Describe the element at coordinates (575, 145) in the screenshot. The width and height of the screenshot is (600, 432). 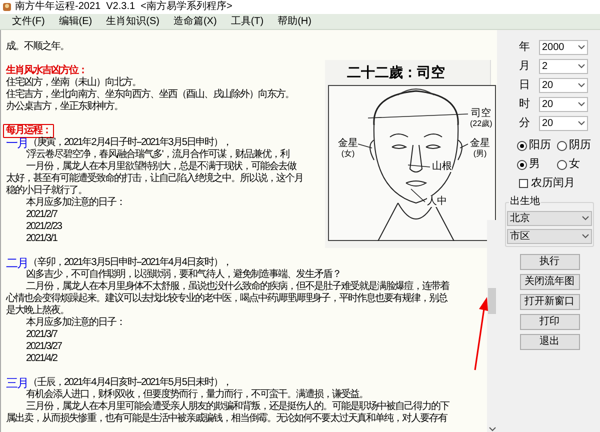
I see `radio-option: 阴历` at that location.